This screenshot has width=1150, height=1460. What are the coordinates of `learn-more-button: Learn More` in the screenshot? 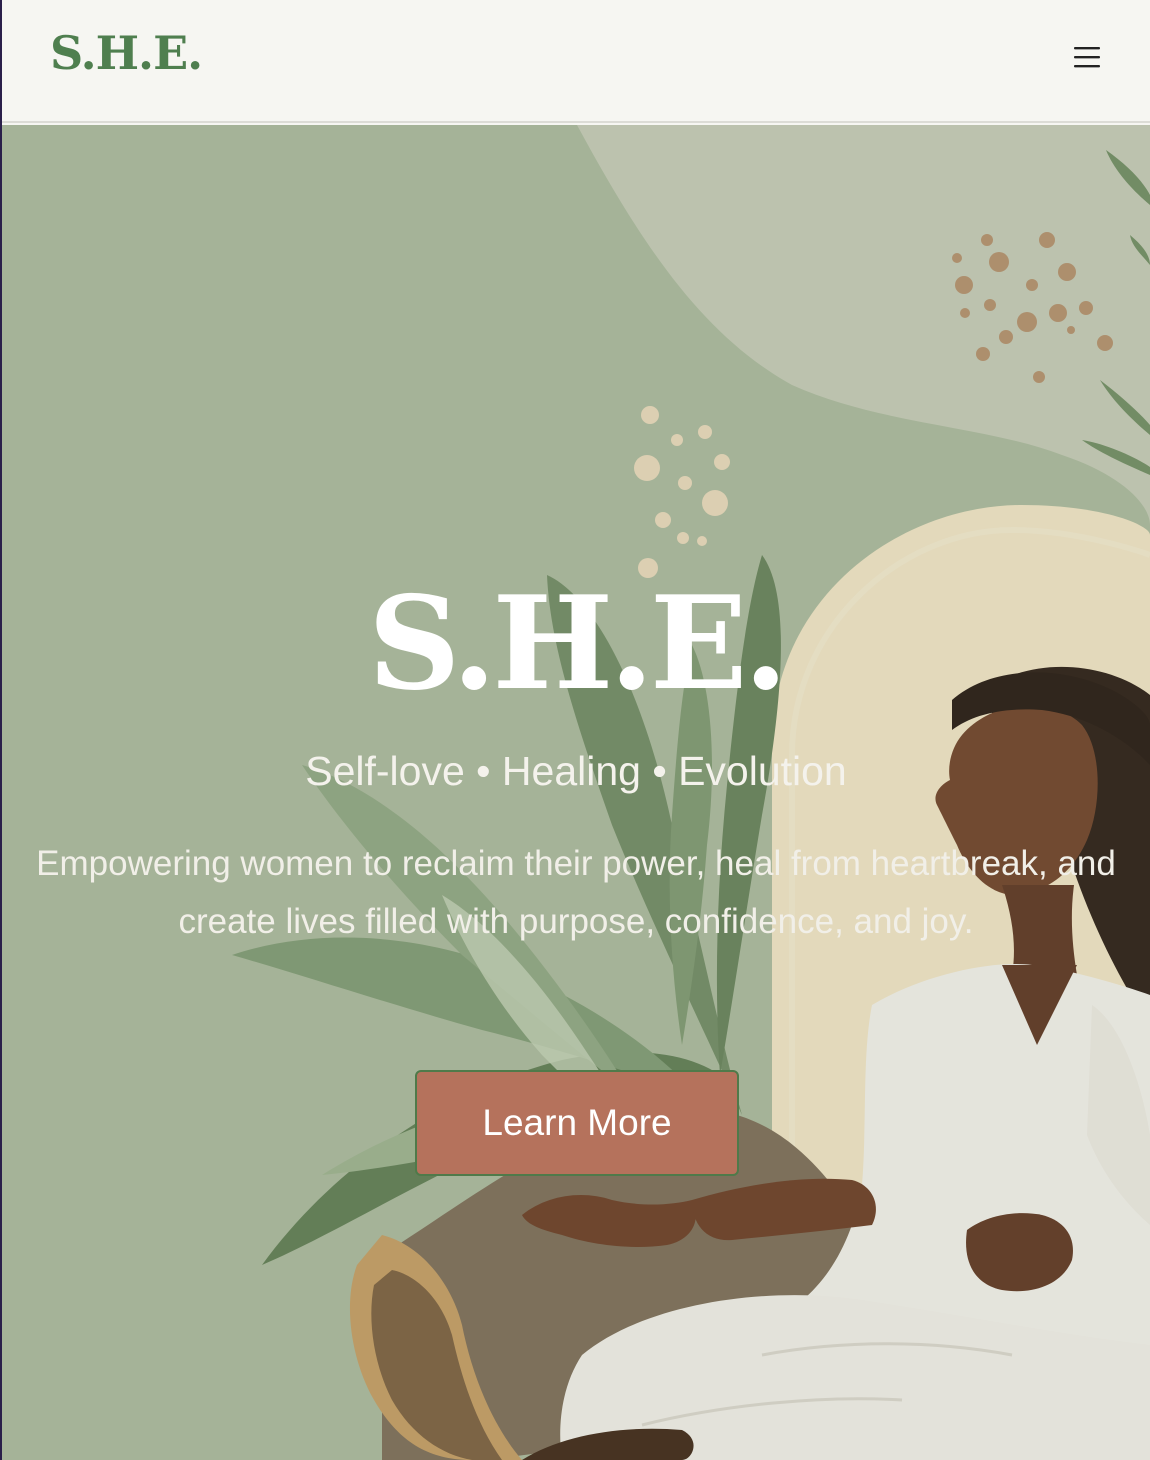 It's located at (577, 1123).